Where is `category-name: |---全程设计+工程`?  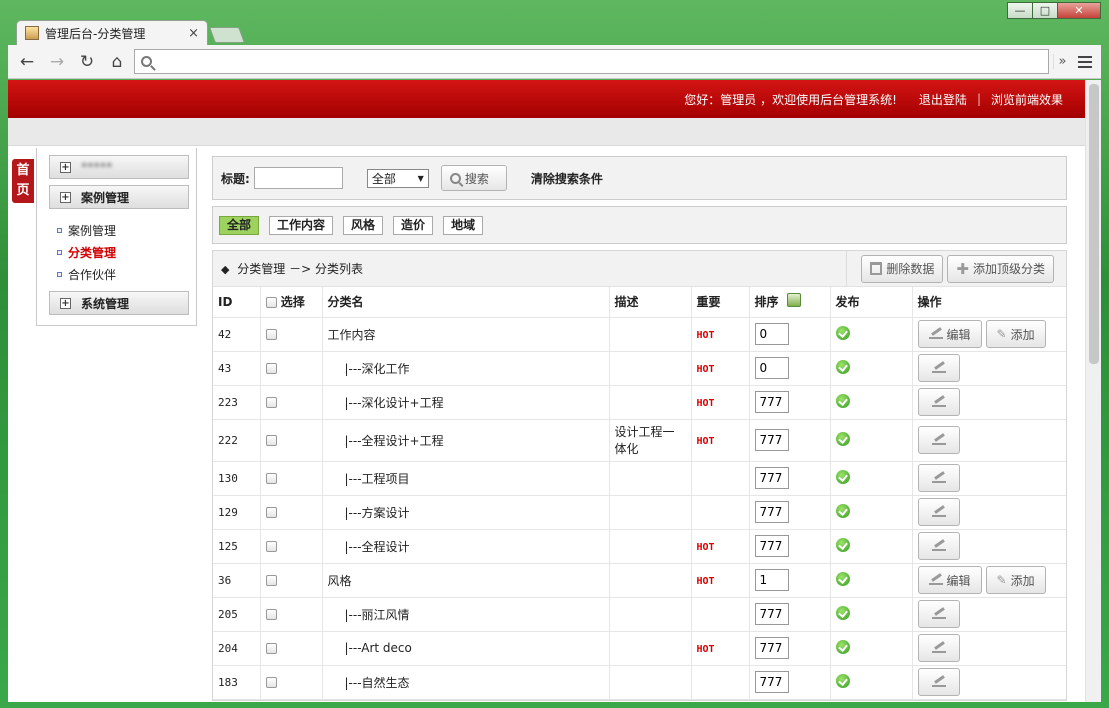
category-name: |---全程设计+工程 is located at coordinates (394, 440).